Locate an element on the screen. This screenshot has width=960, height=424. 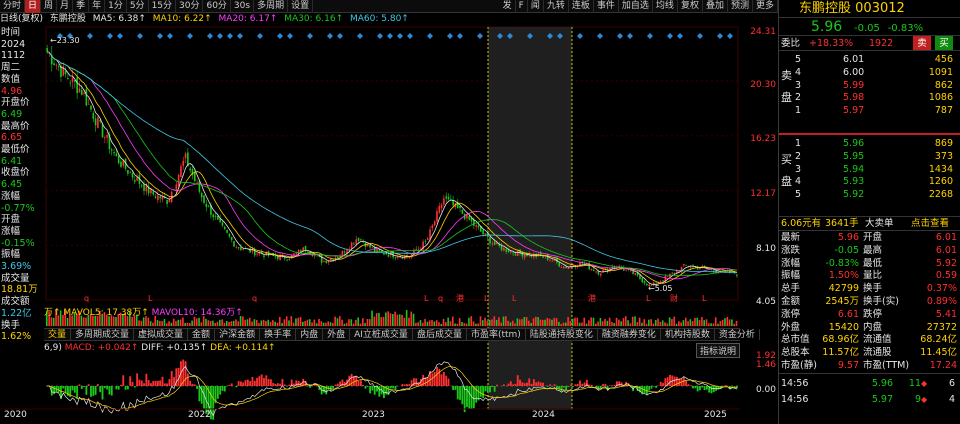
tick-row: 14:56 5.97 9 ◆ 4 is located at coordinates (869, 402).